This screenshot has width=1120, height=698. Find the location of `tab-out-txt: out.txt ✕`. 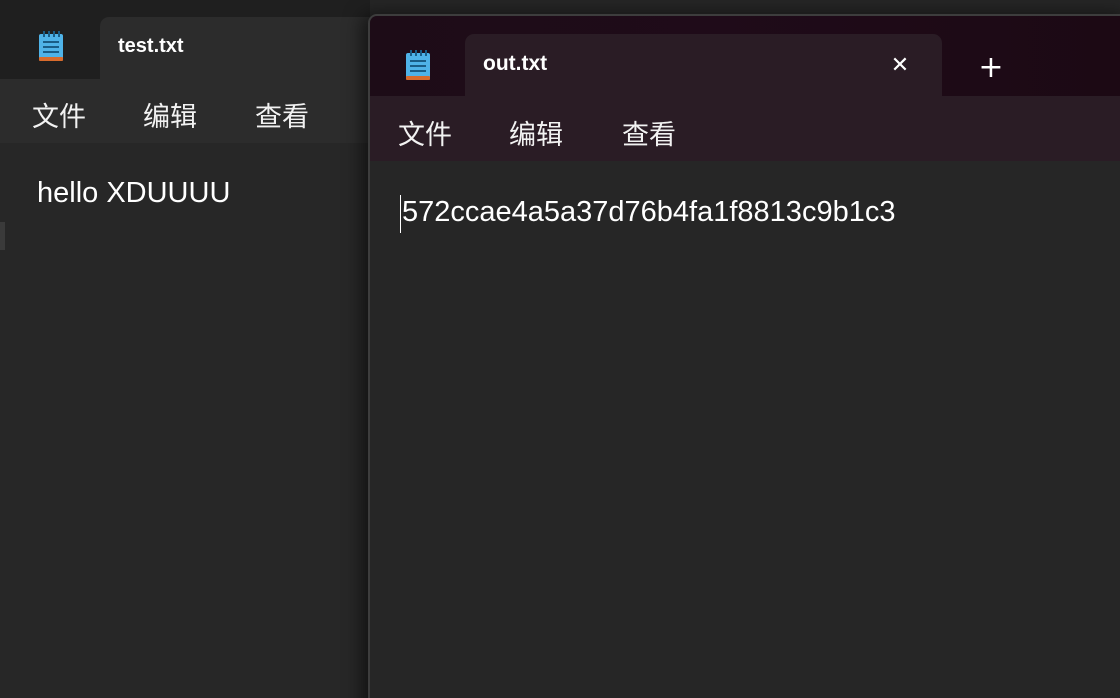

tab-out-txt: out.txt ✕ is located at coordinates (703, 65).